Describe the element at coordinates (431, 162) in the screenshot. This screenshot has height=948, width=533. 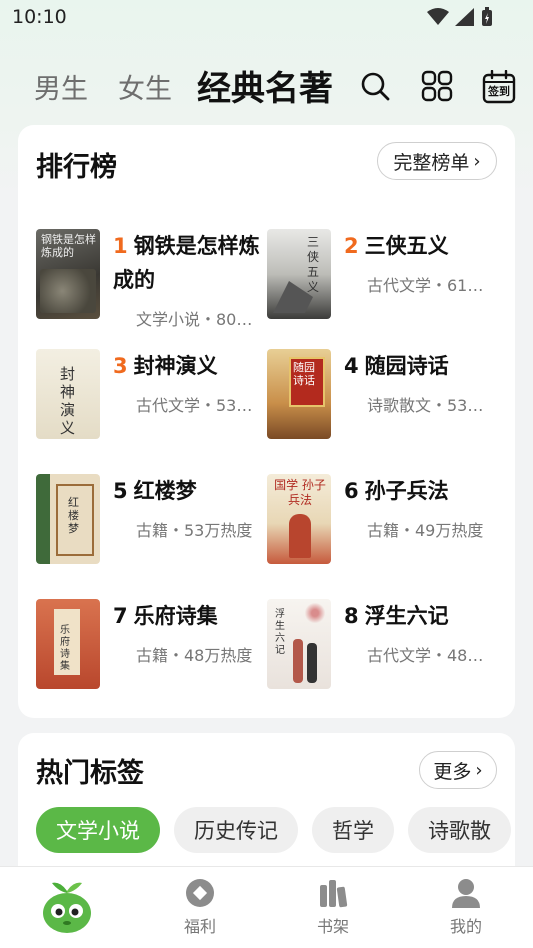
I see `full-list-label: 完整榜单` at that location.